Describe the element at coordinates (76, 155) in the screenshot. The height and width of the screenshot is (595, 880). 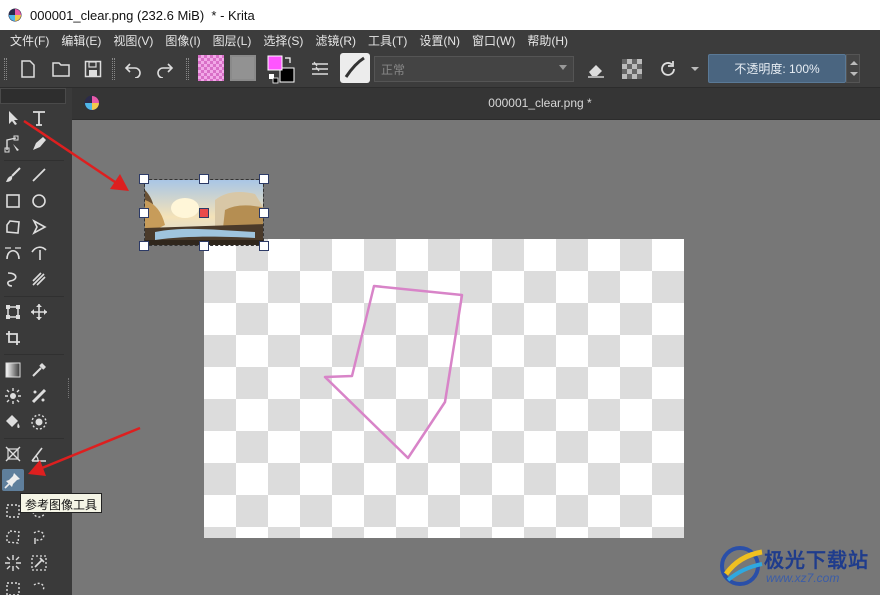
I see `annotation-arrow-top` at that location.